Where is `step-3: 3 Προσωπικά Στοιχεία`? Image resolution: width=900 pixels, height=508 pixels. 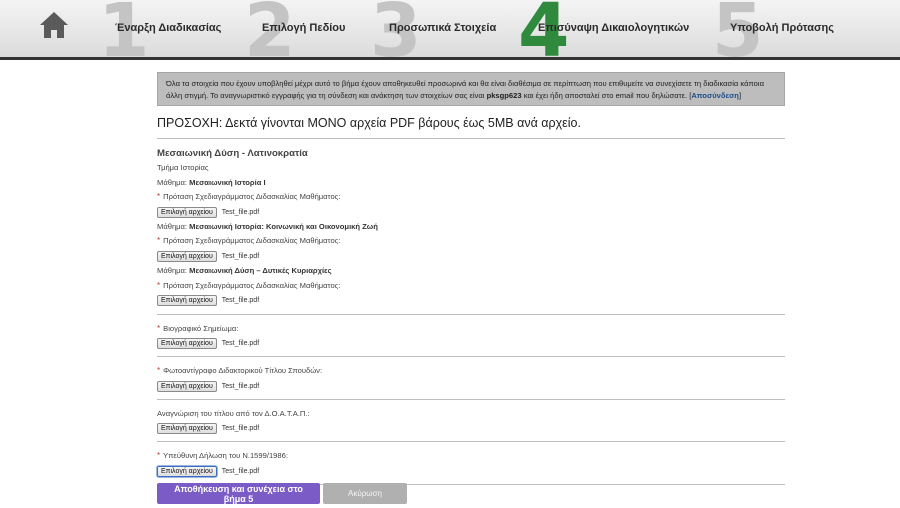 step-3: 3 Προσωπικά Στοιχεία is located at coordinates (435, 28).